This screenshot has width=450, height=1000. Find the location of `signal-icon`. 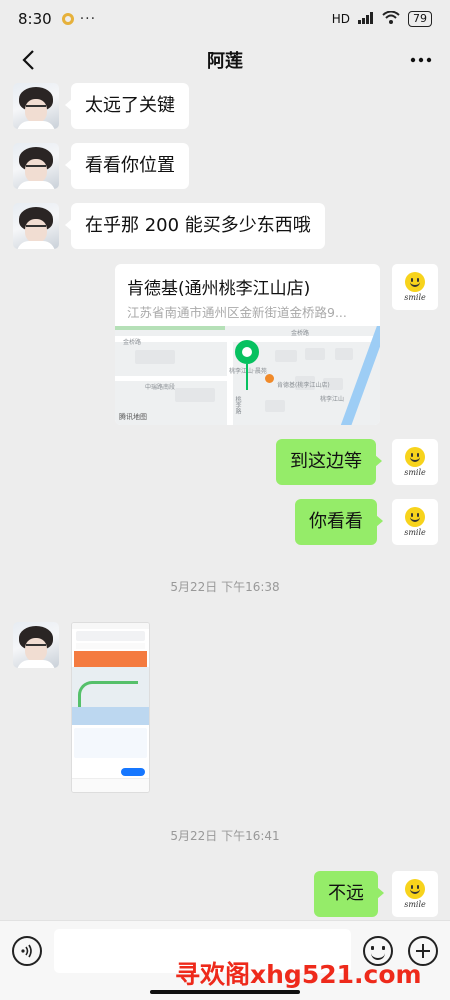

signal-icon is located at coordinates (366, 19).